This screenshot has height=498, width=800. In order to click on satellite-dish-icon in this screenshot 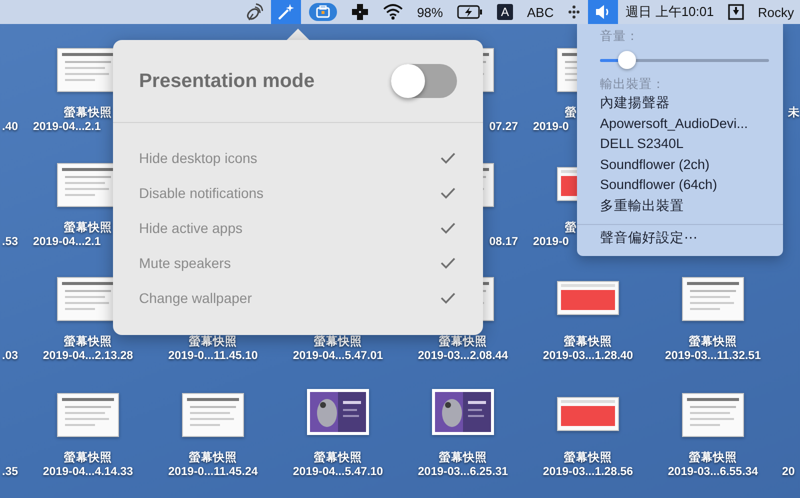, I will do `click(253, 12)`.